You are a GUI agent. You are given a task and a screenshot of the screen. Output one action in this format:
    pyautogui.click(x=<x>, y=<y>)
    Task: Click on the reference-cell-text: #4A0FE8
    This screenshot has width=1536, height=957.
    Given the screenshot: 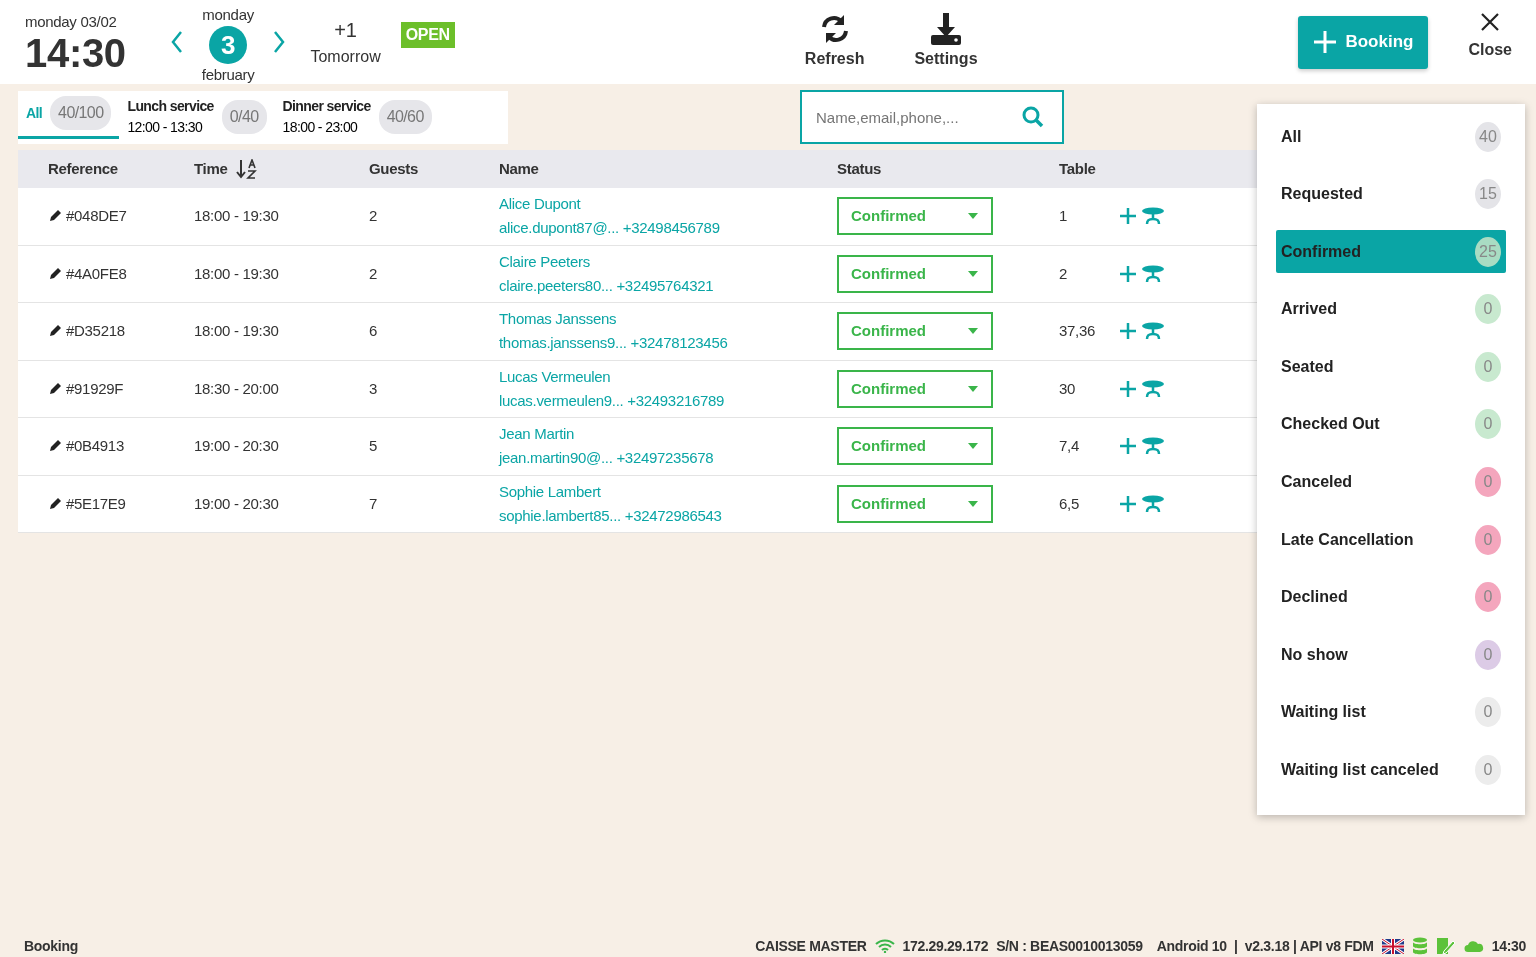 What is the action you would take?
    pyautogui.click(x=96, y=273)
    